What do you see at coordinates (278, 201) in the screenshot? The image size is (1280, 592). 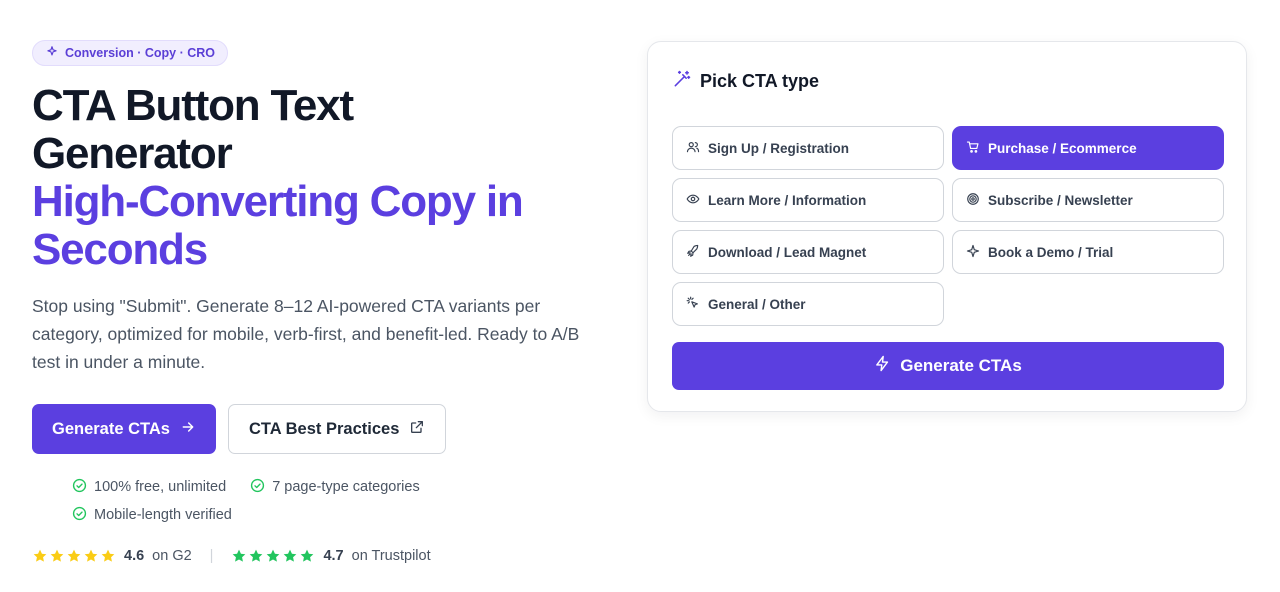 I see `title-accent-line-1: High-Converting Copy in` at bounding box center [278, 201].